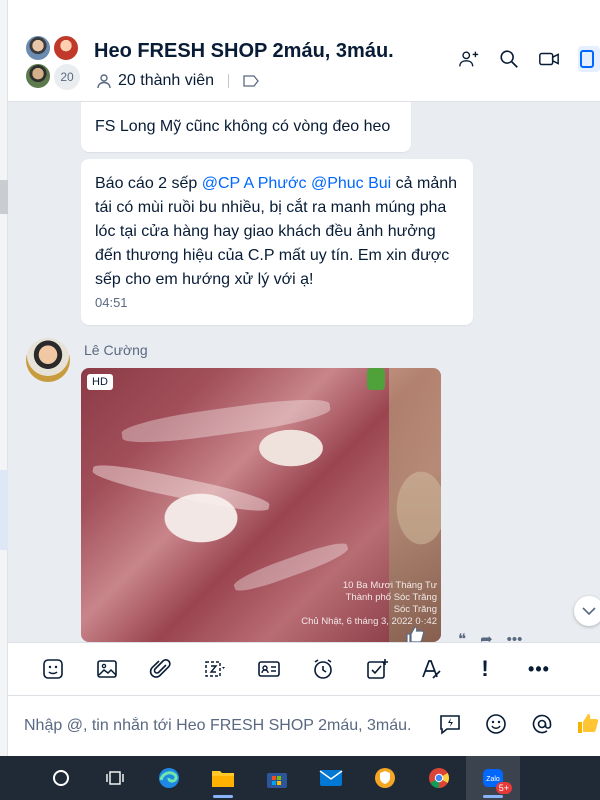  What do you see at coordinates (161, 669) in the screenshot?
I see `attach-icon` at bounding box center [161, 669].